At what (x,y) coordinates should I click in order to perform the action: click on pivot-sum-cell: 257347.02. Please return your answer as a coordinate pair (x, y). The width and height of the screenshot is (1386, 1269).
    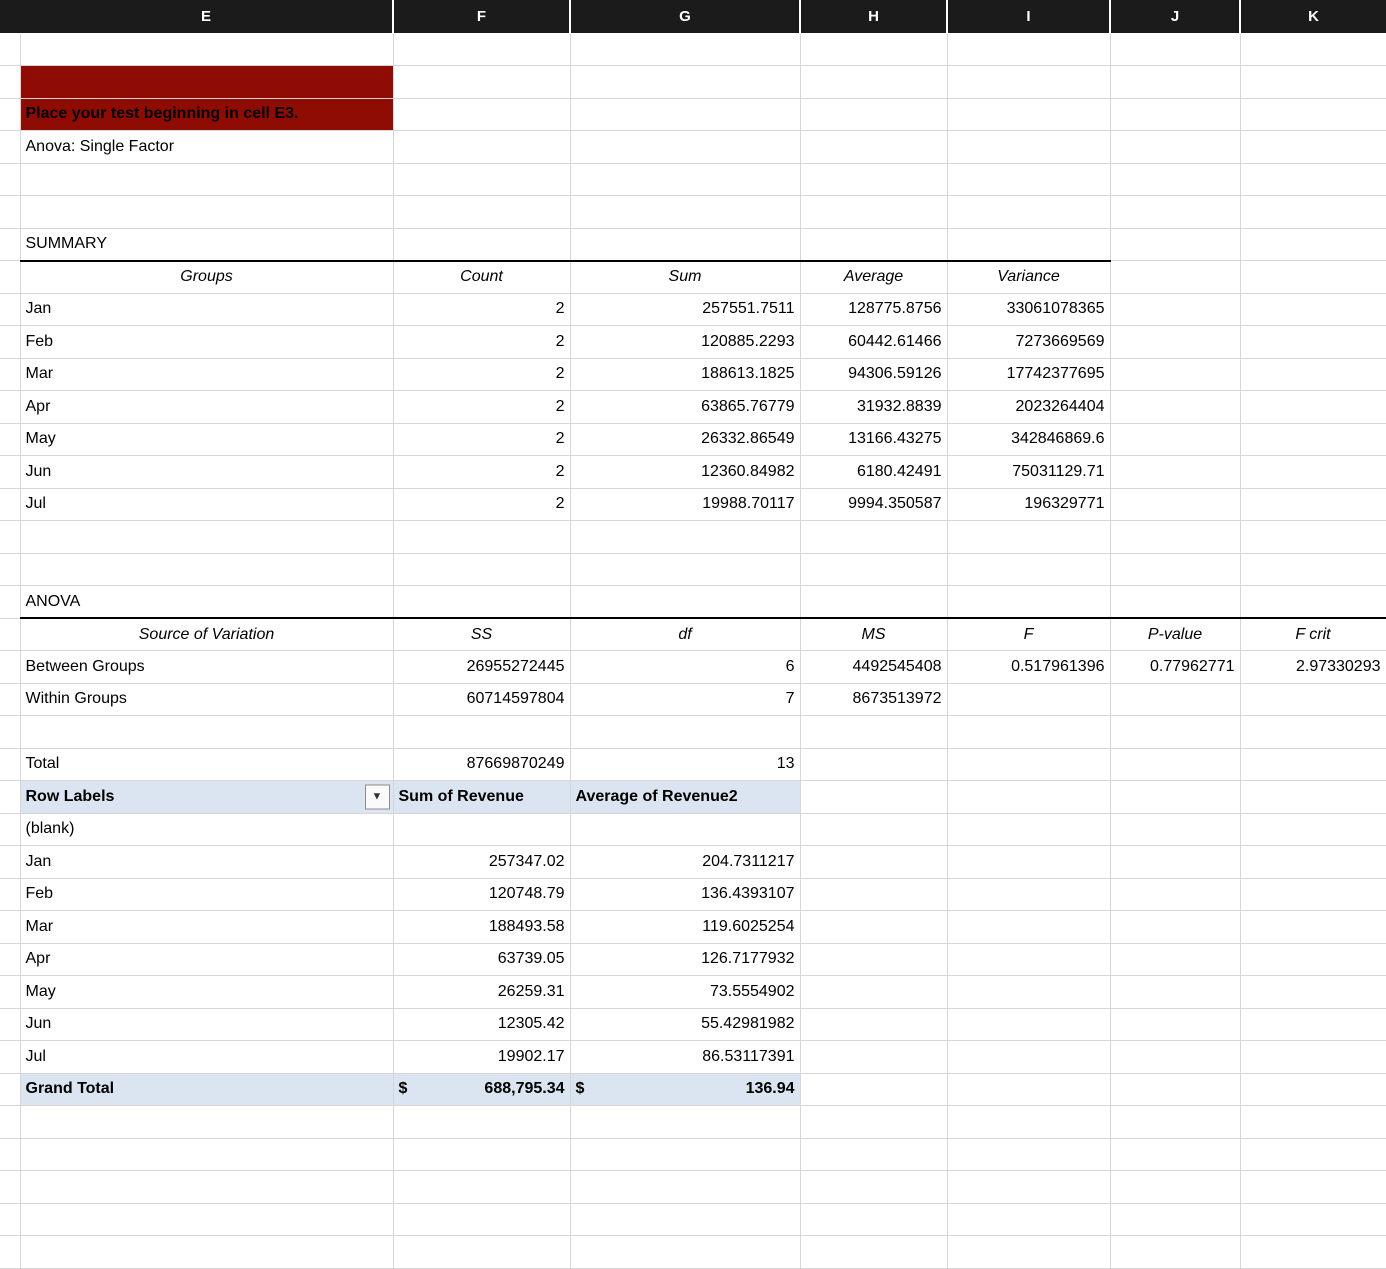
    Looking at the image, I should click on (482, 862).